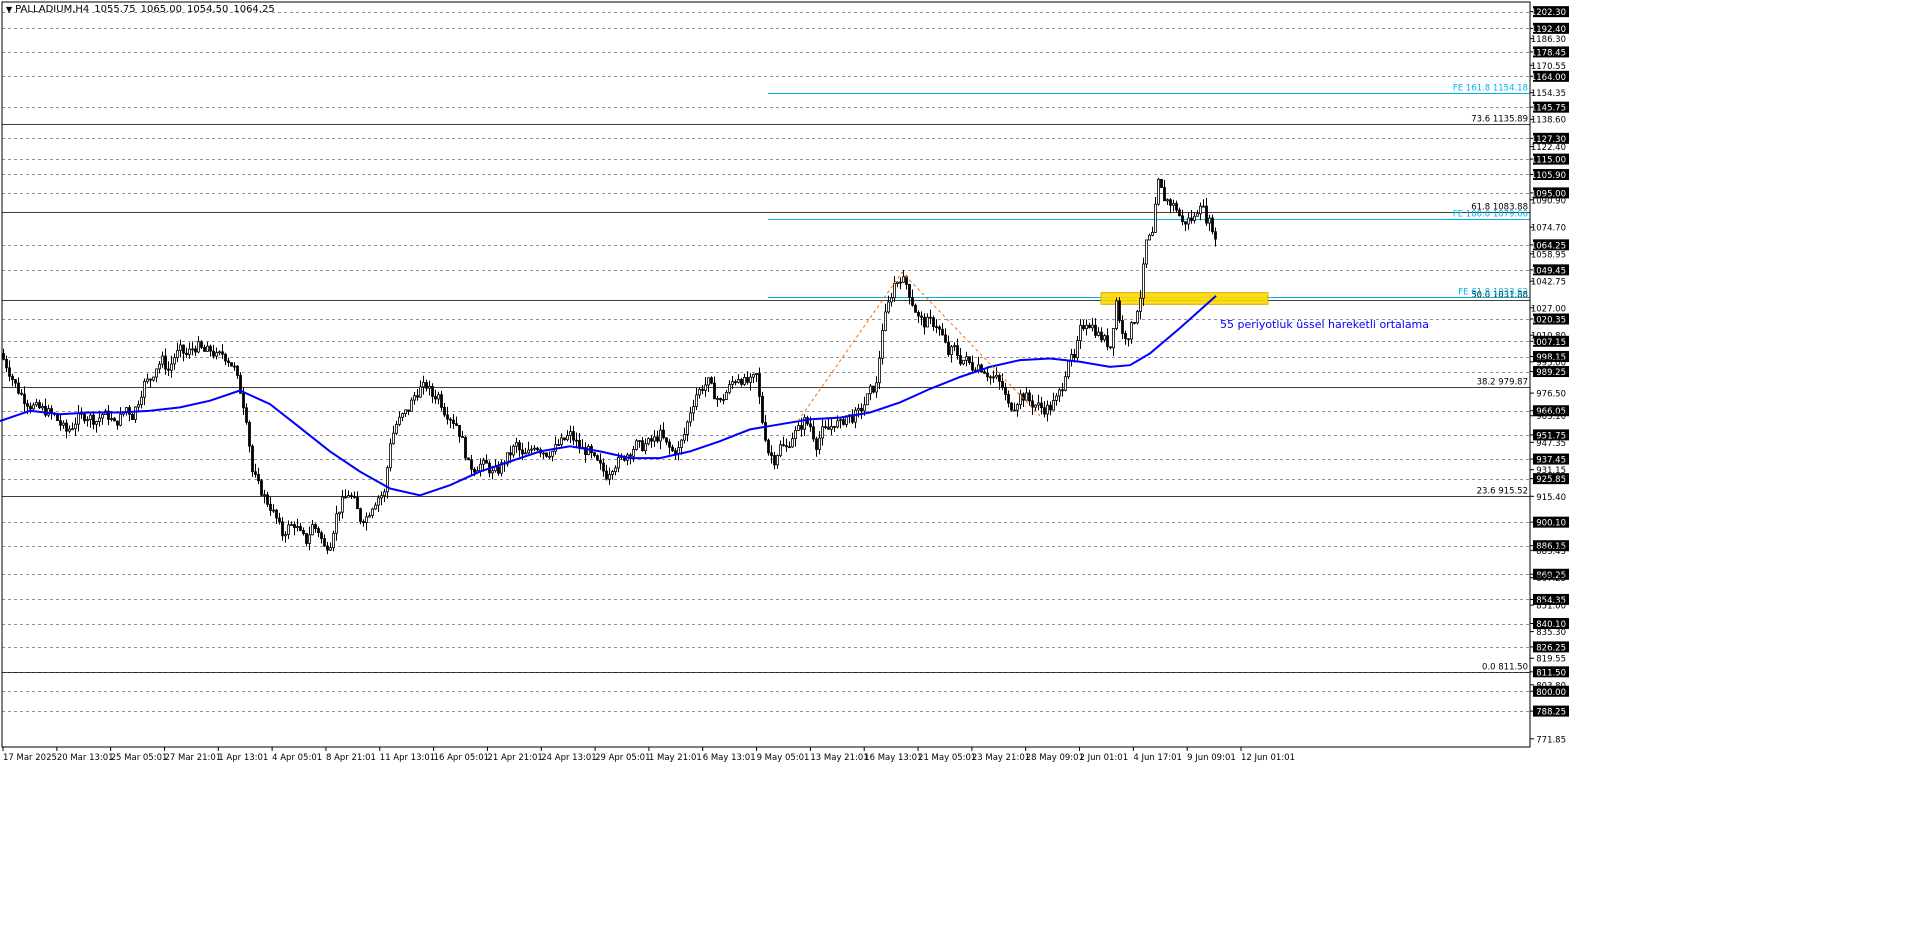 The width and height of the screenshot is (1916, 936). I want to click on x-tick-label: 20 Mar 13:01, so click(85, 758).